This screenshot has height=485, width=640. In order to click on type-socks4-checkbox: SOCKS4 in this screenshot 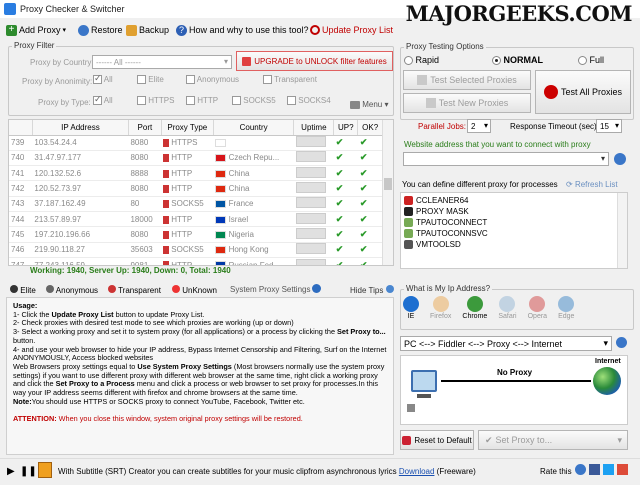, I will do `click(309, 101)`.